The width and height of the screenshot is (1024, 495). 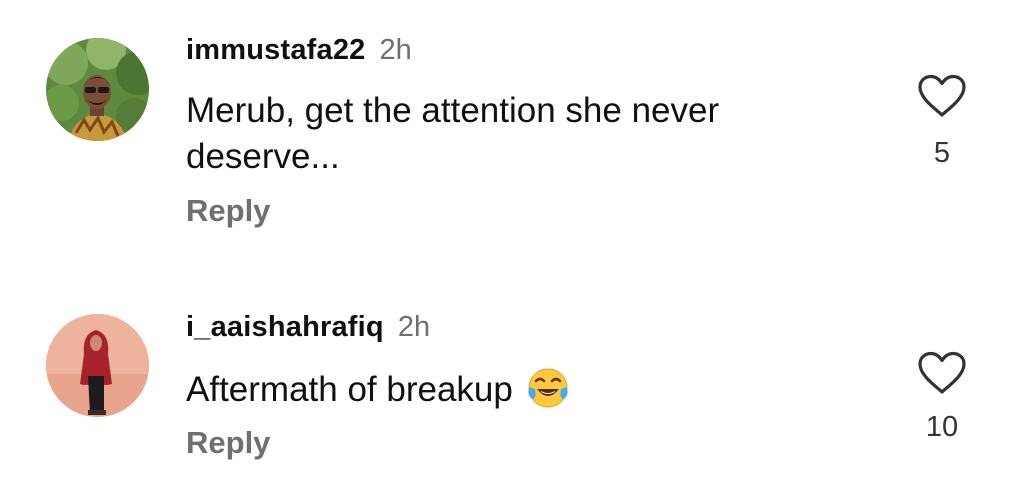 I want to click on like-count: 10, so click(x=942, y=427).